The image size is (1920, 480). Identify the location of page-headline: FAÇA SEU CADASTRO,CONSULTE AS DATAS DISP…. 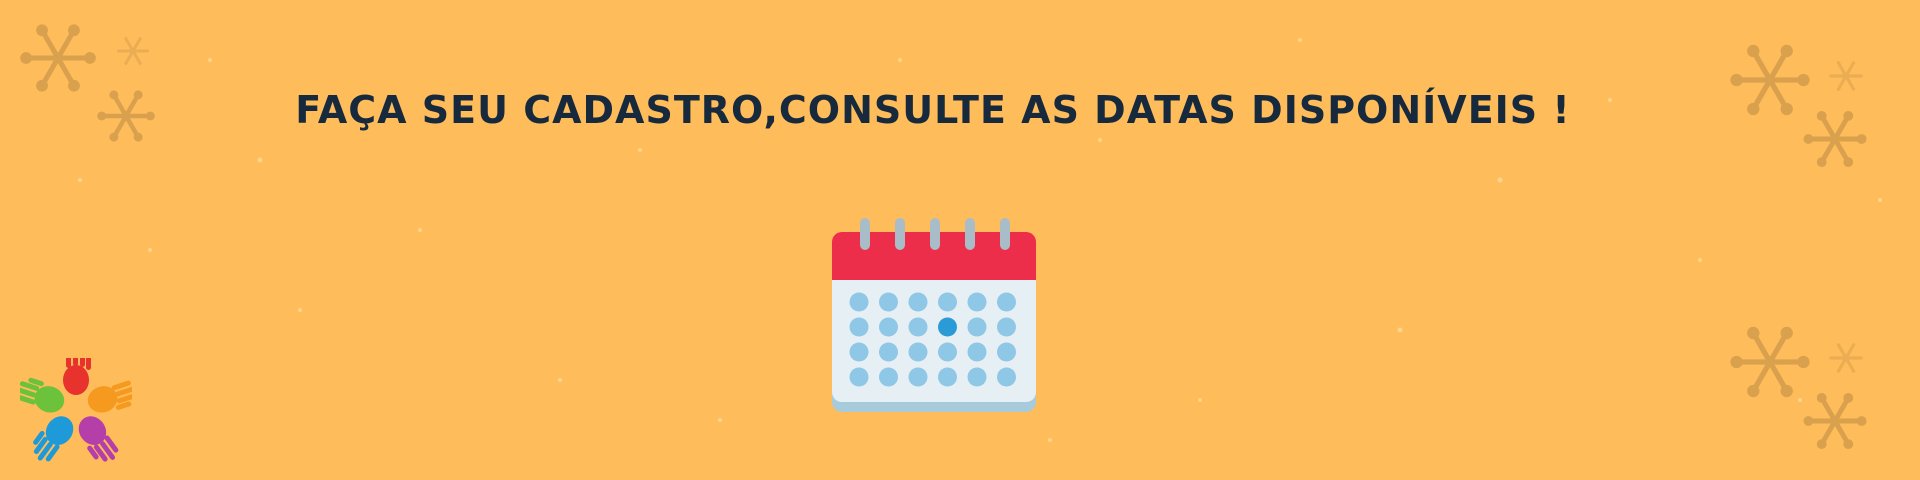
(933, 110).